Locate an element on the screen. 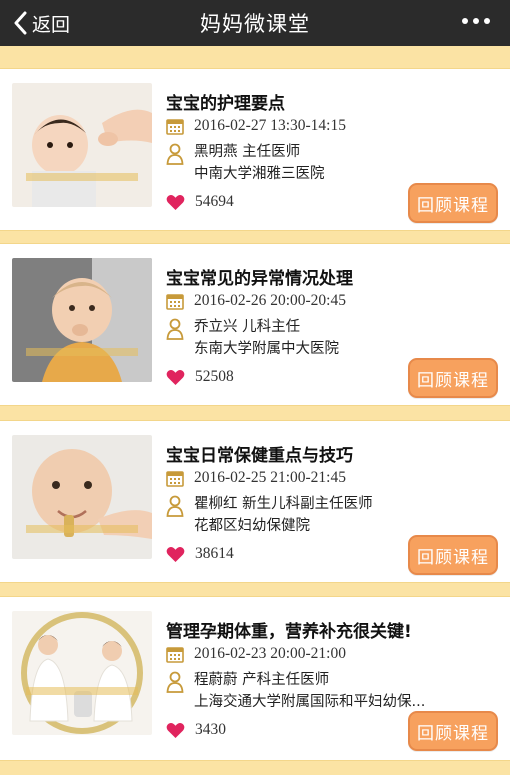 Image resolution: width=510 pixels, height=775 pixels. page-title: 妈妈微课堂 is located at coordinates (255, 24).